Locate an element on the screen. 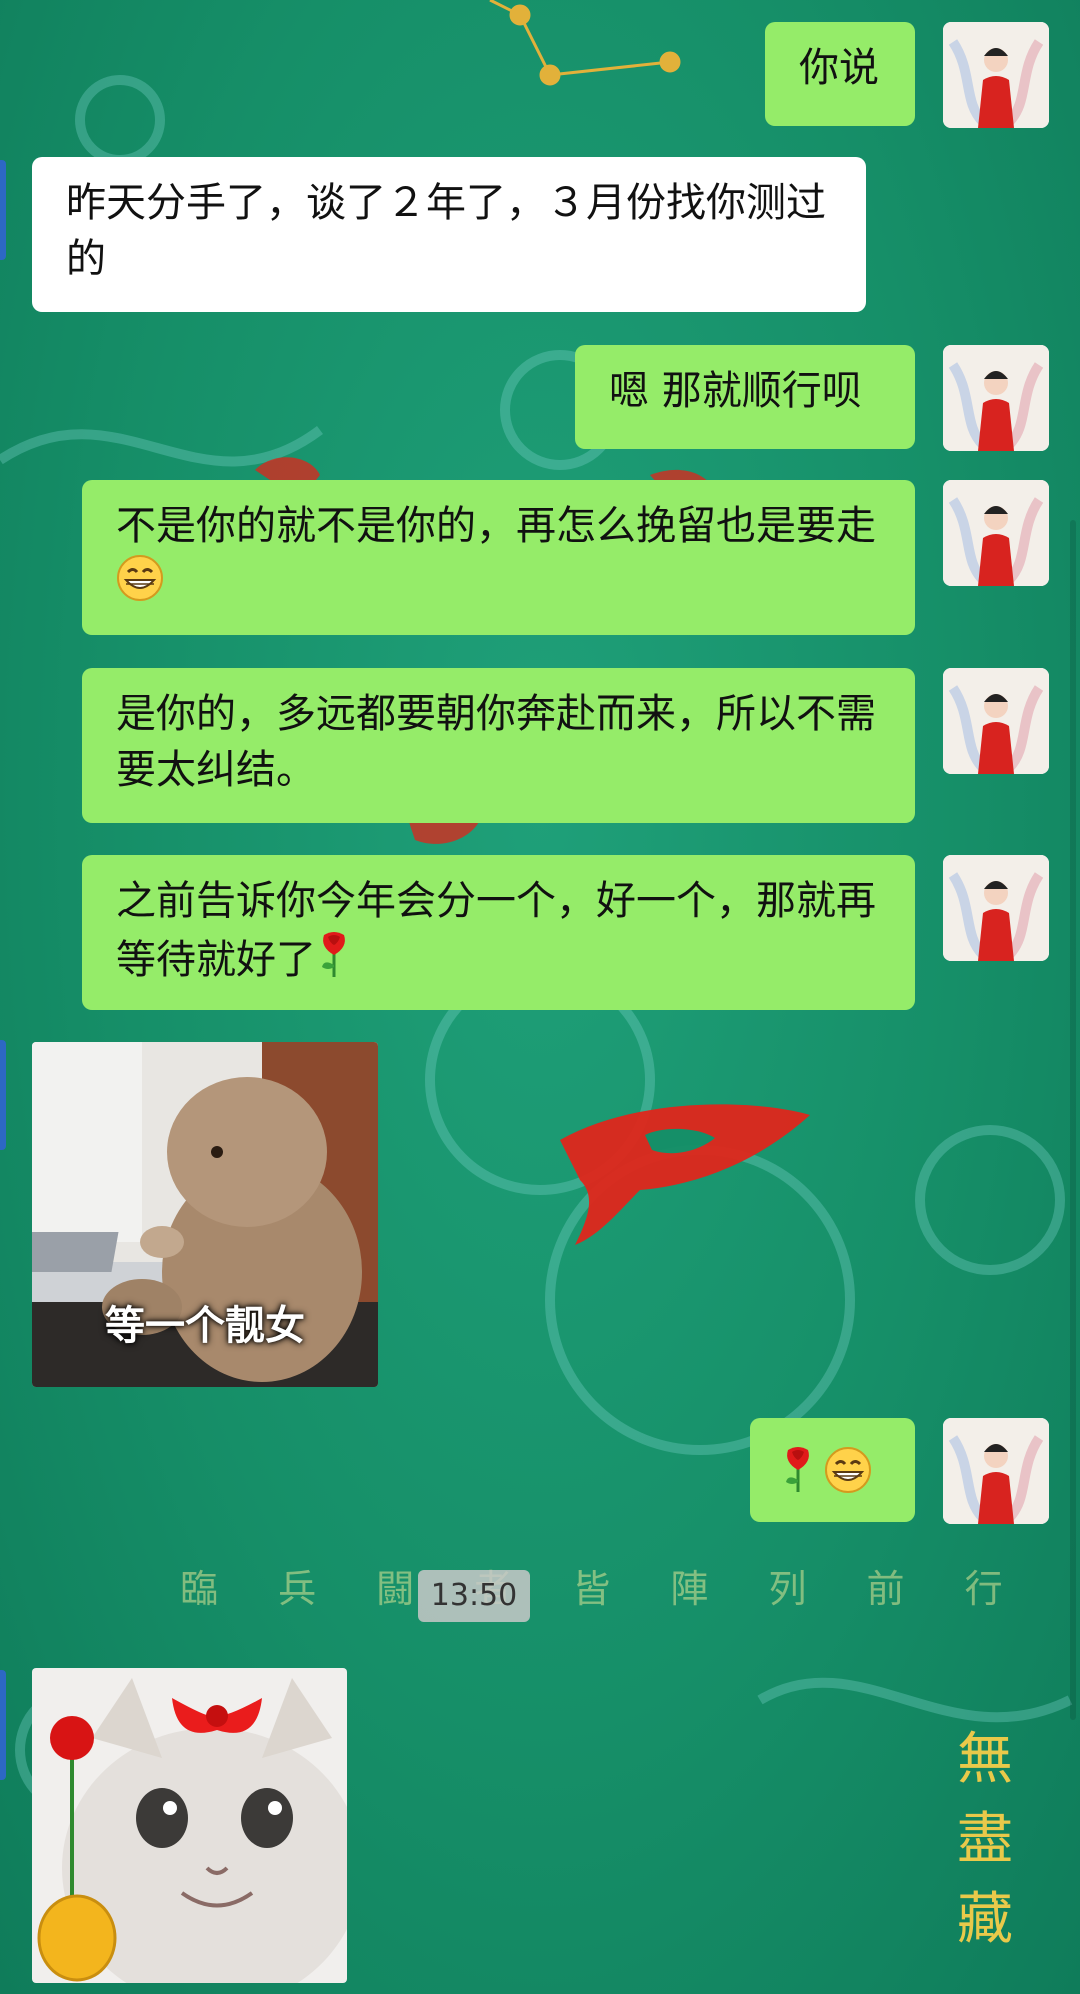  chat-timestamp: 13:50 is located at coordinates (474, 1596).